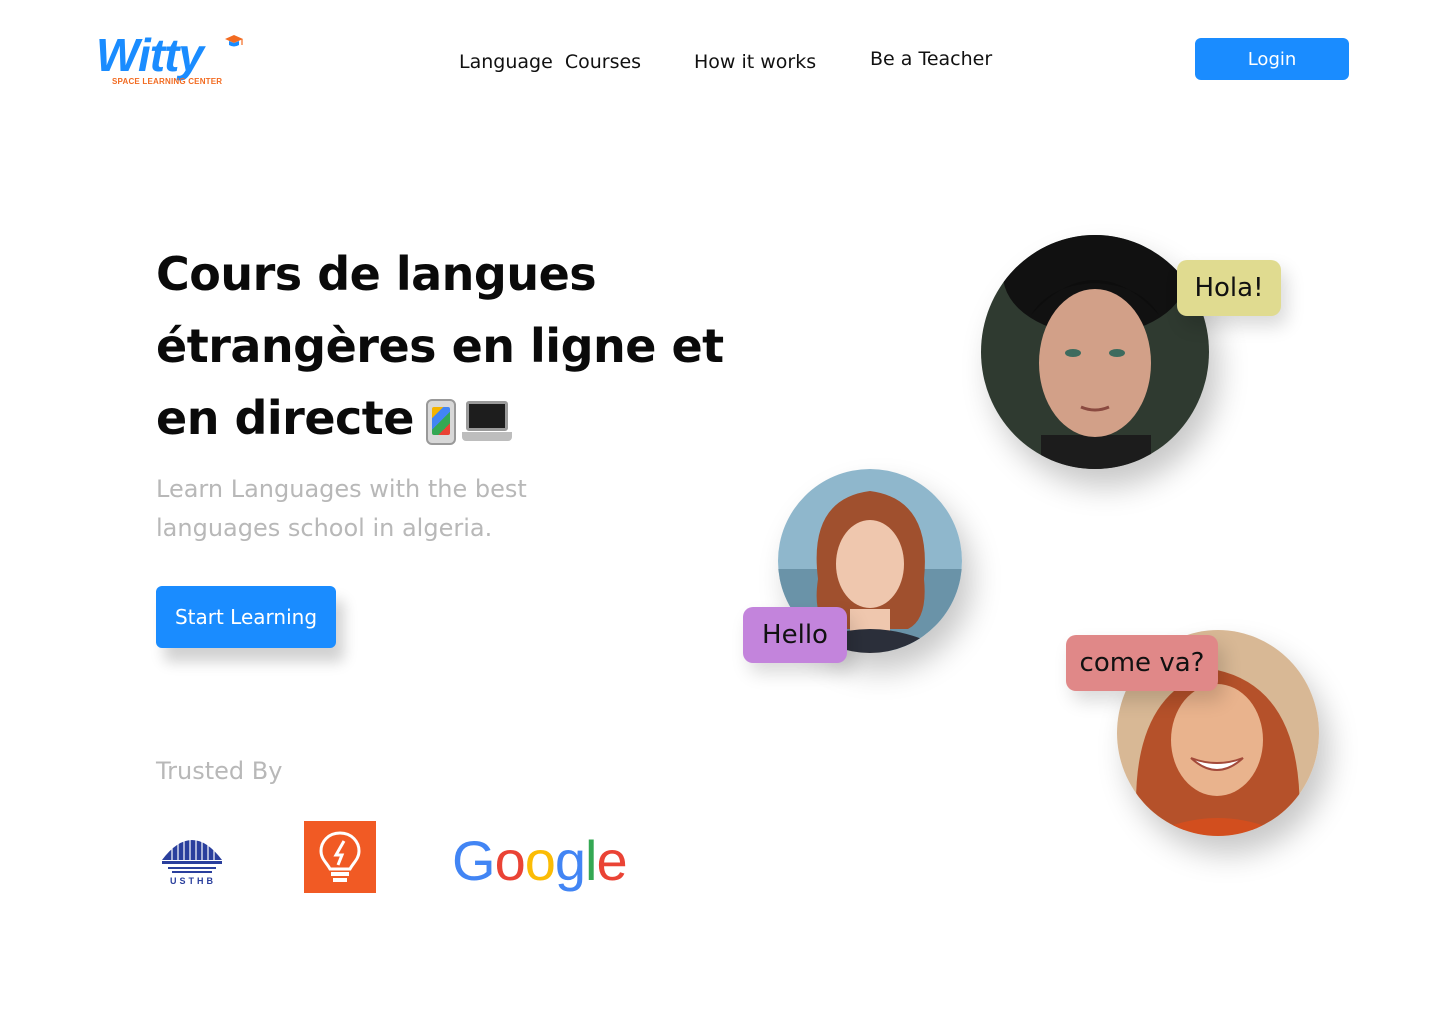 Image resolution: width=1440 pixels, height=1024 pixels. I want to click on graduation-cap-icon, so click(234, 41).